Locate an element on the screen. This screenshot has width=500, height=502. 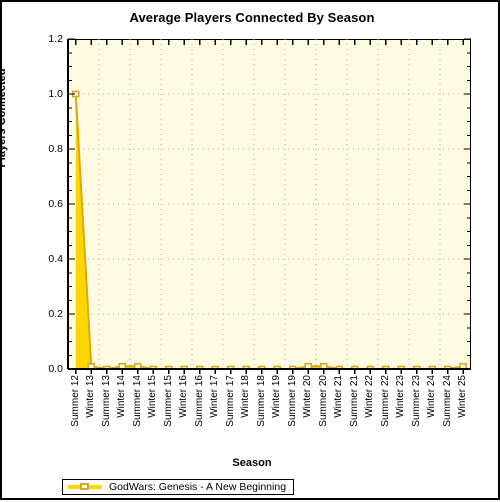
x-tick-label: Summer 21 is located at coordinates (354, 401).